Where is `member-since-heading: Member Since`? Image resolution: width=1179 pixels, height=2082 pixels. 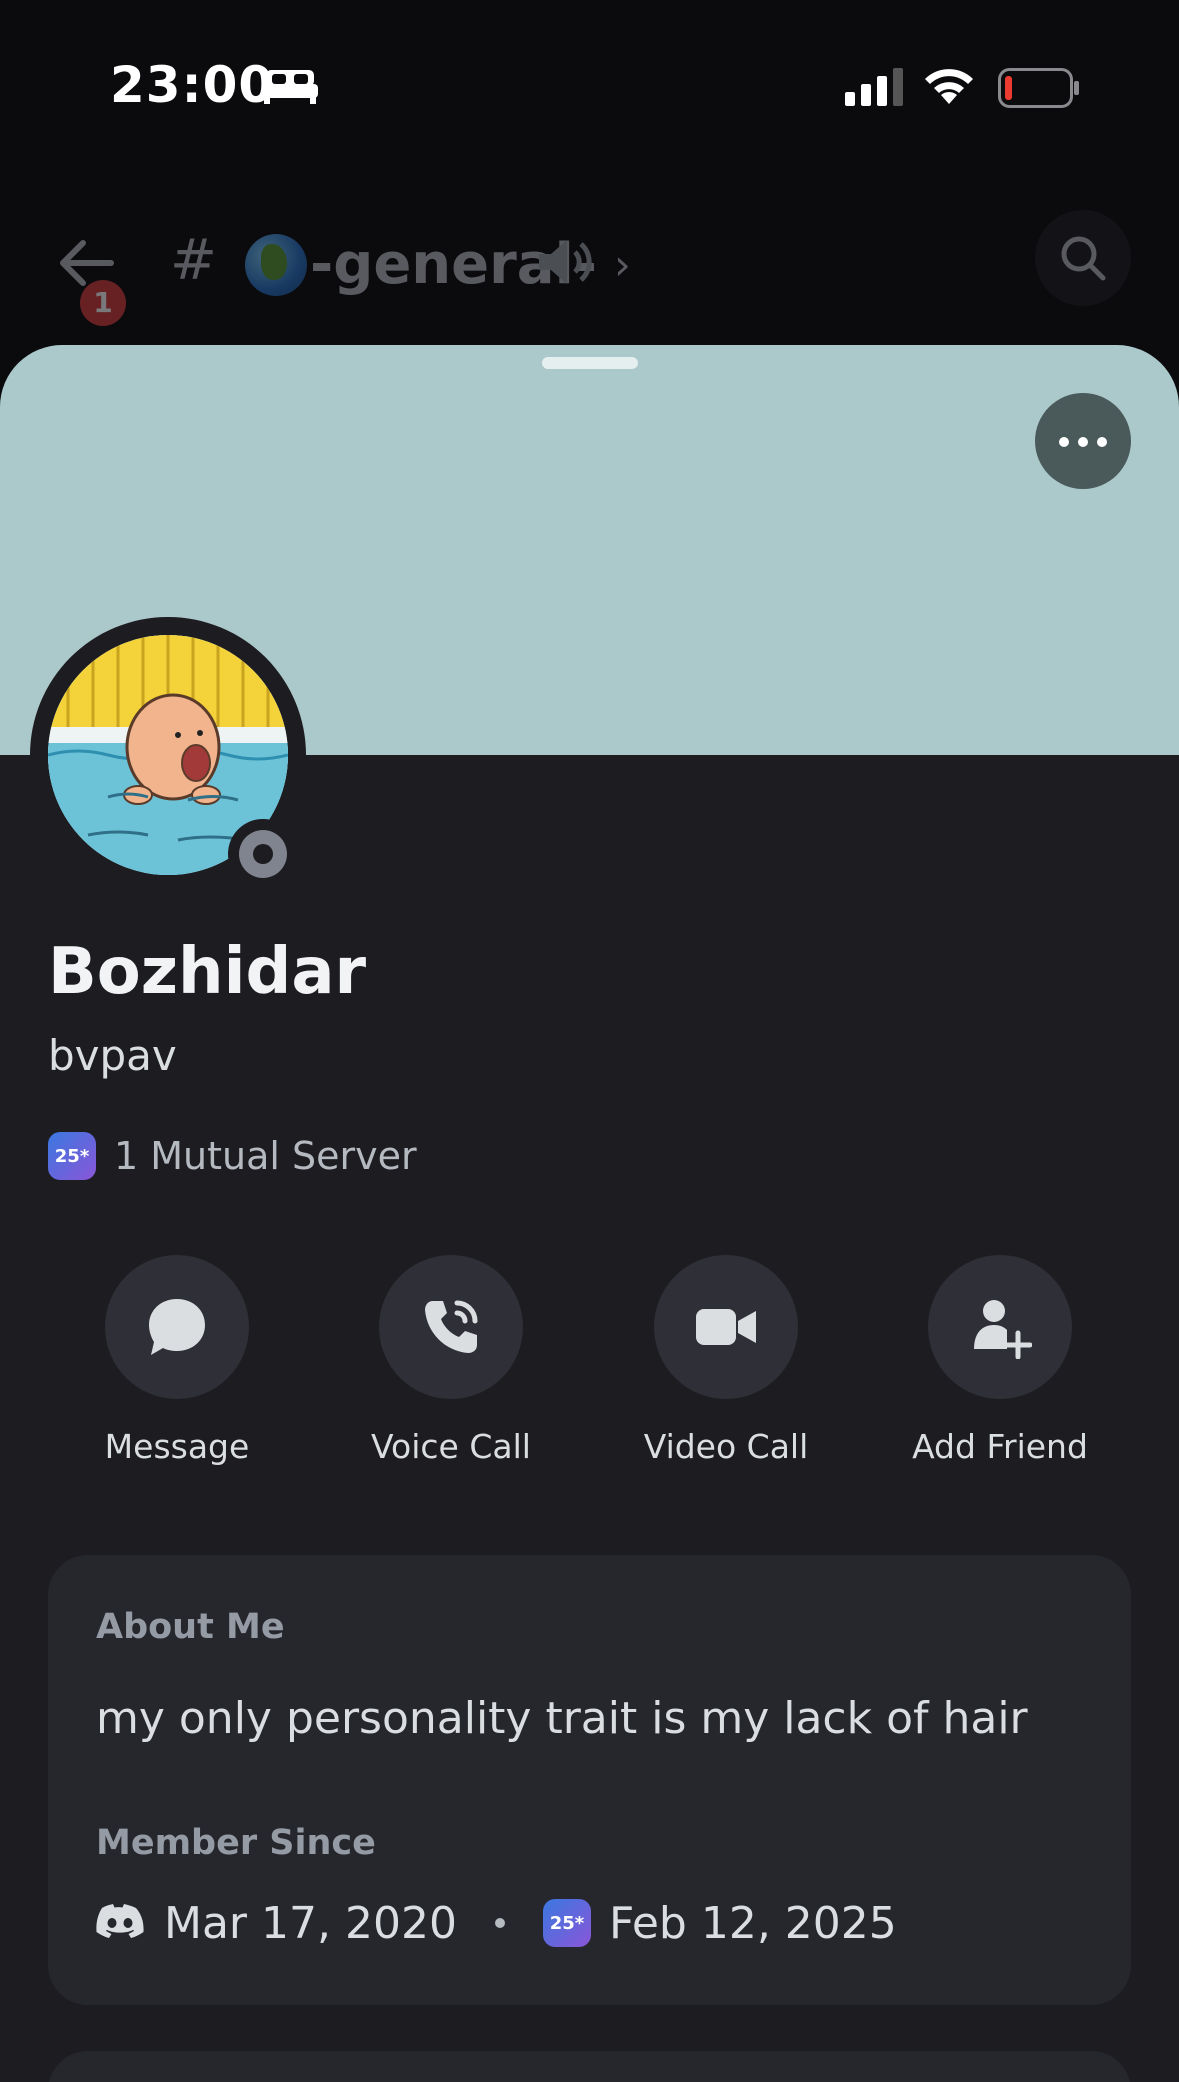 member-since-heading: Member Since is located at coordinates (236, 1843).